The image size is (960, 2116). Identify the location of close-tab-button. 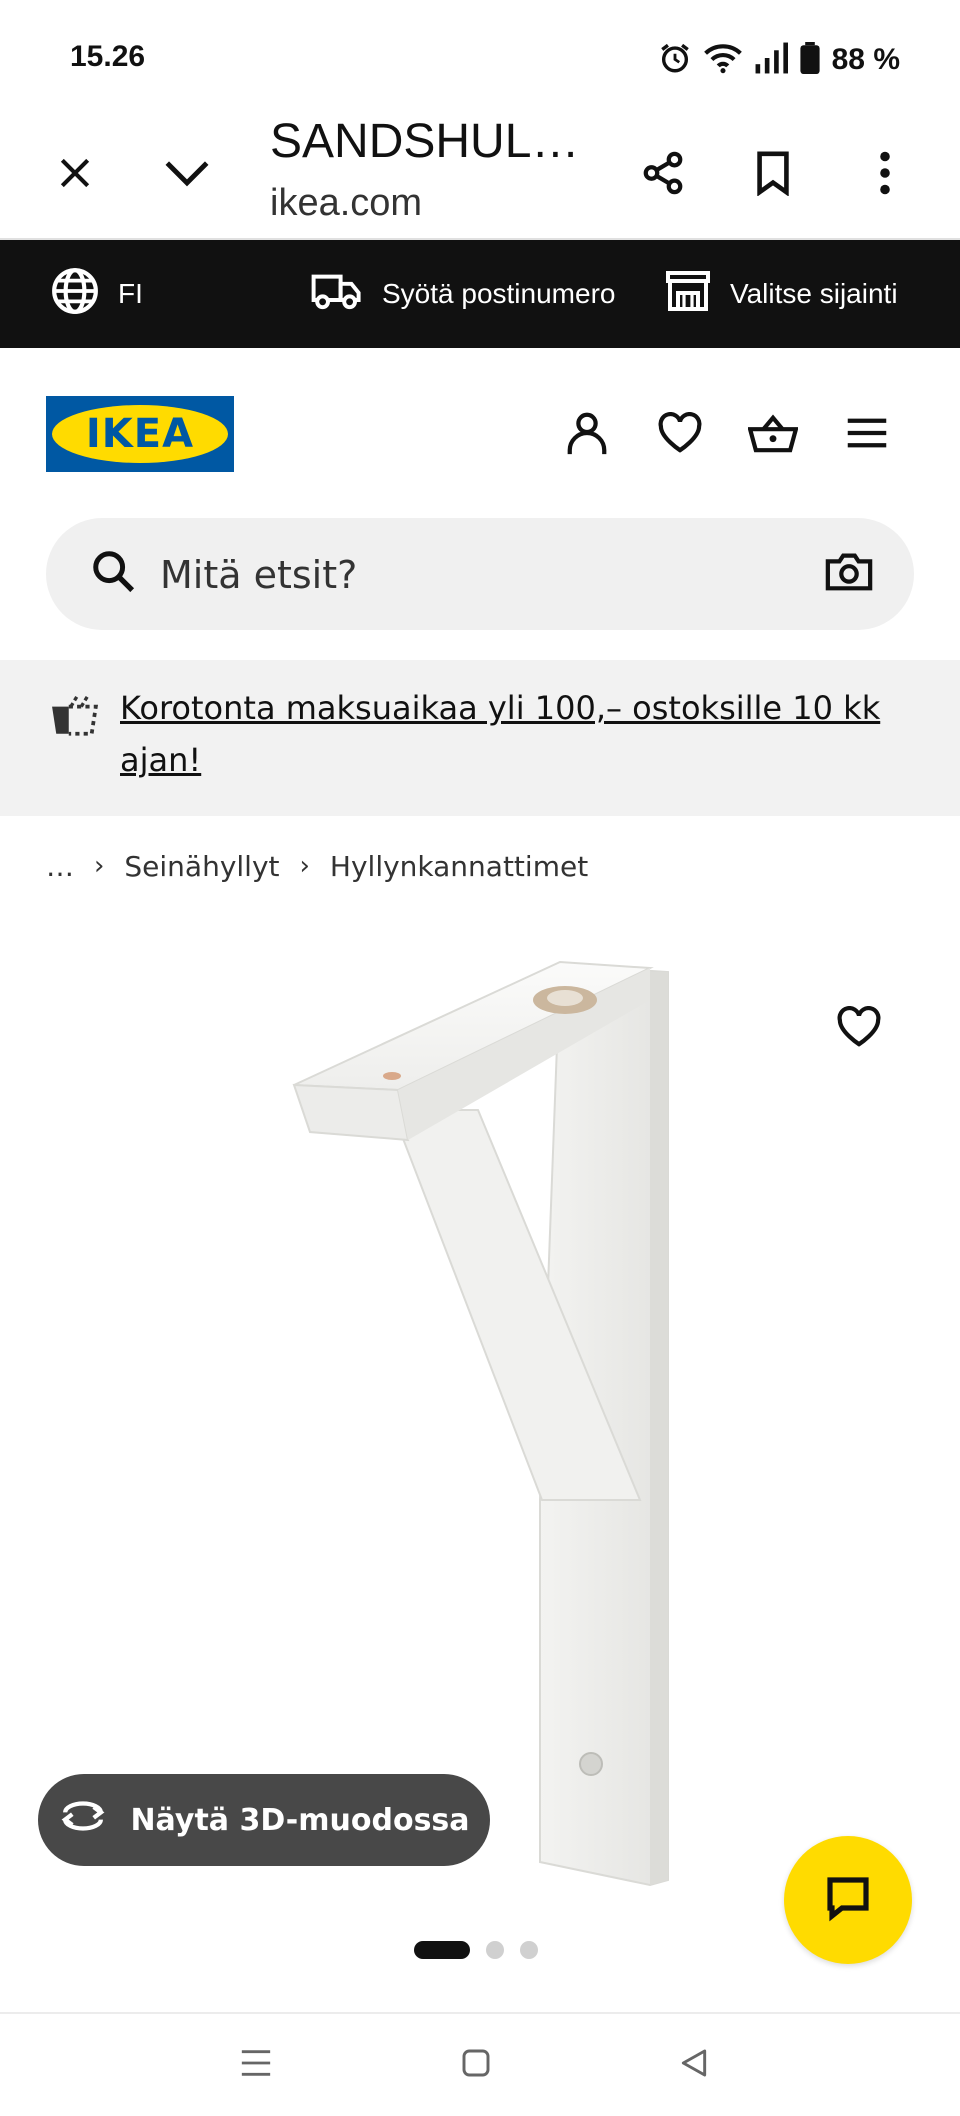
(75, 175).